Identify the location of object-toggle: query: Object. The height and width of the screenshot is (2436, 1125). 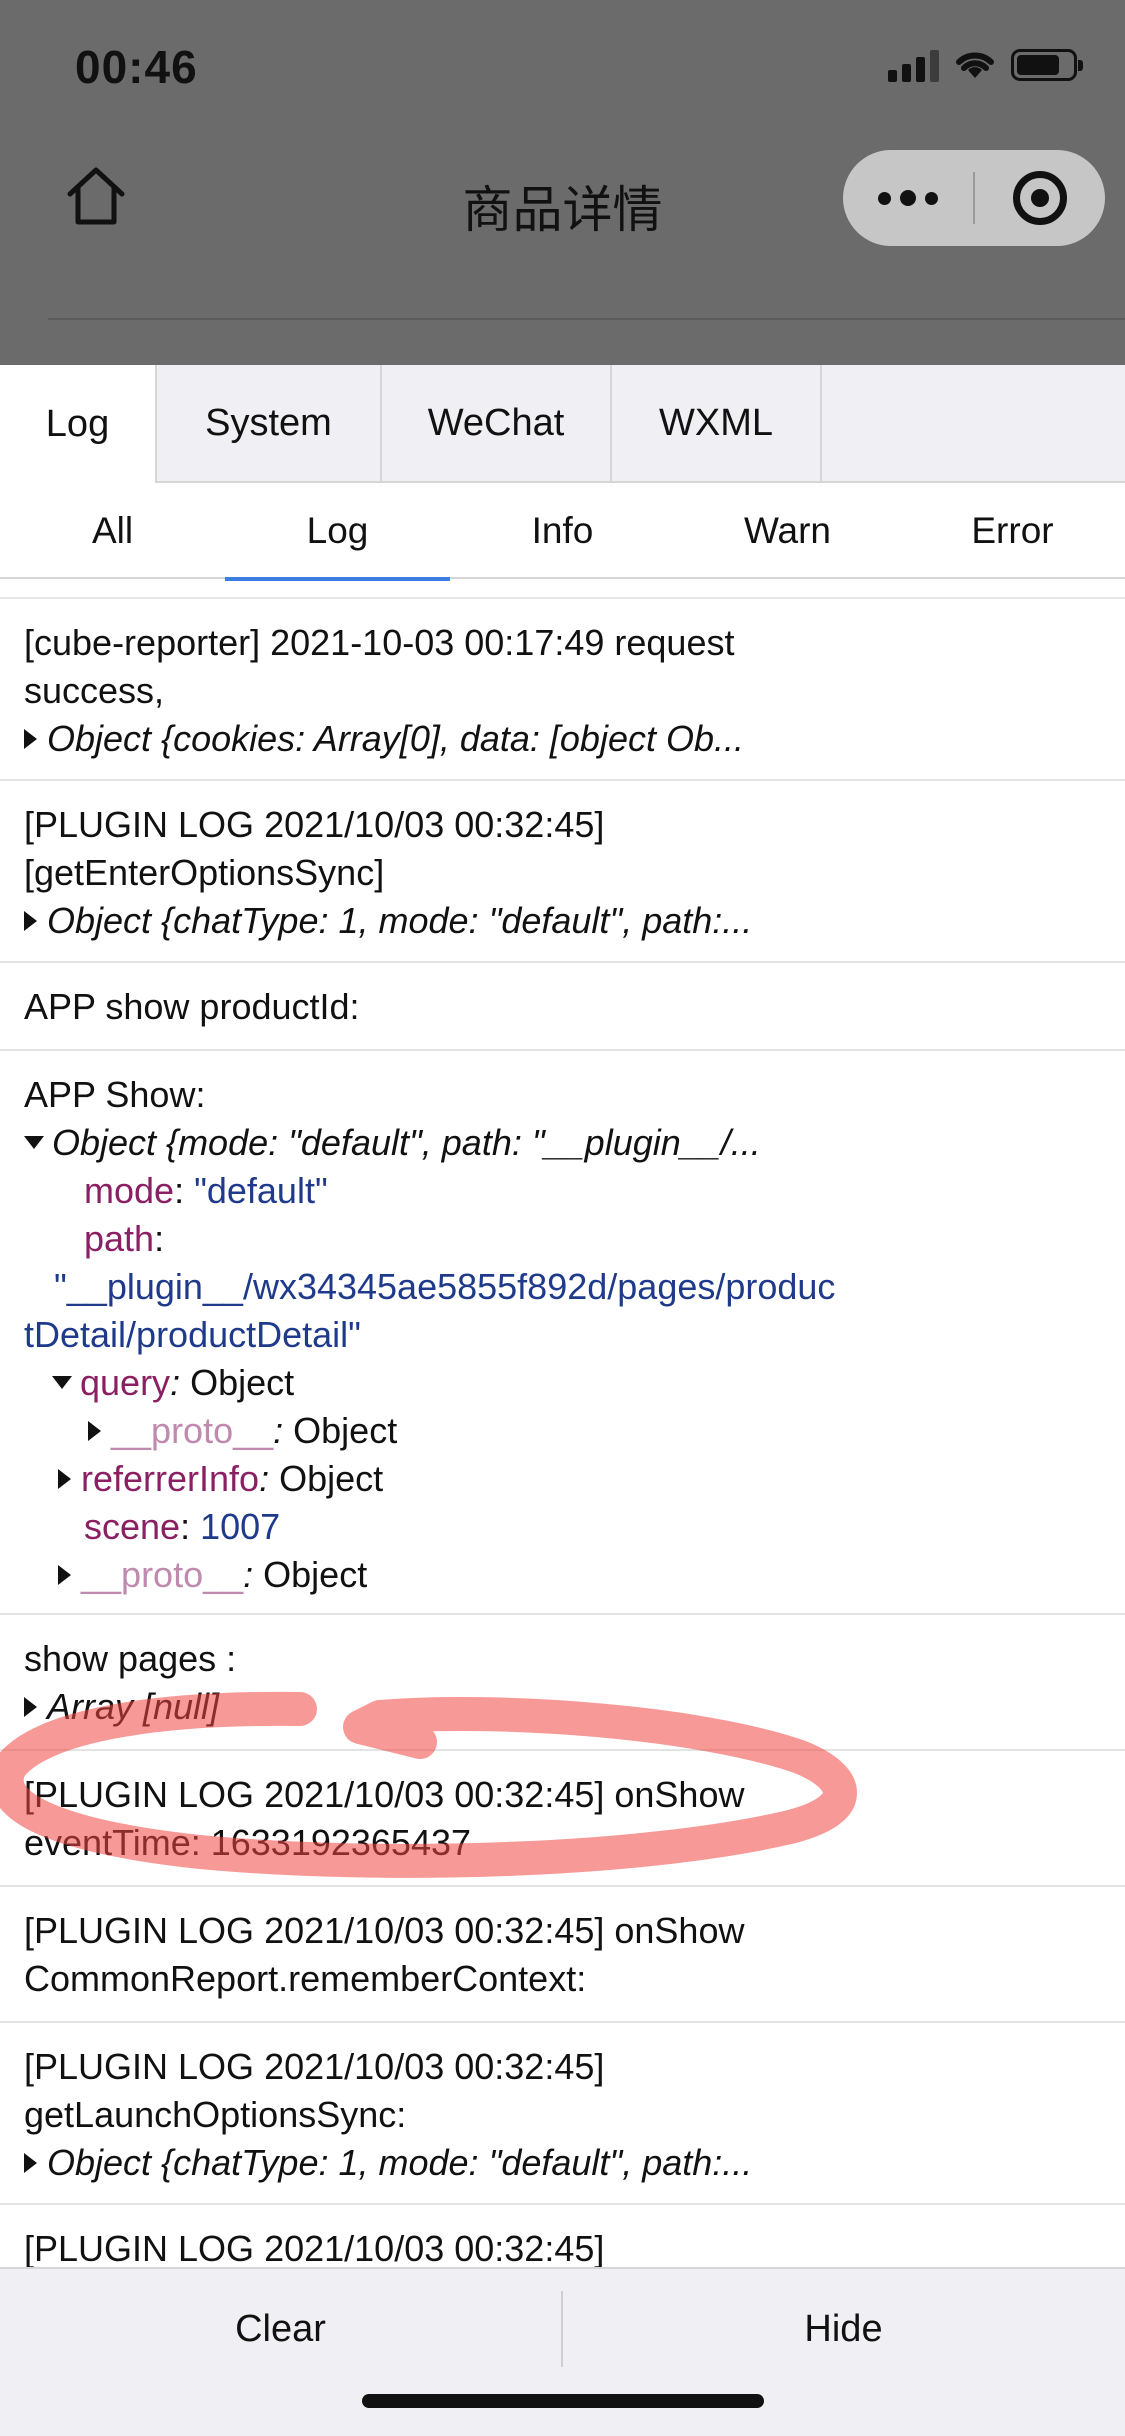
(562, 1383).